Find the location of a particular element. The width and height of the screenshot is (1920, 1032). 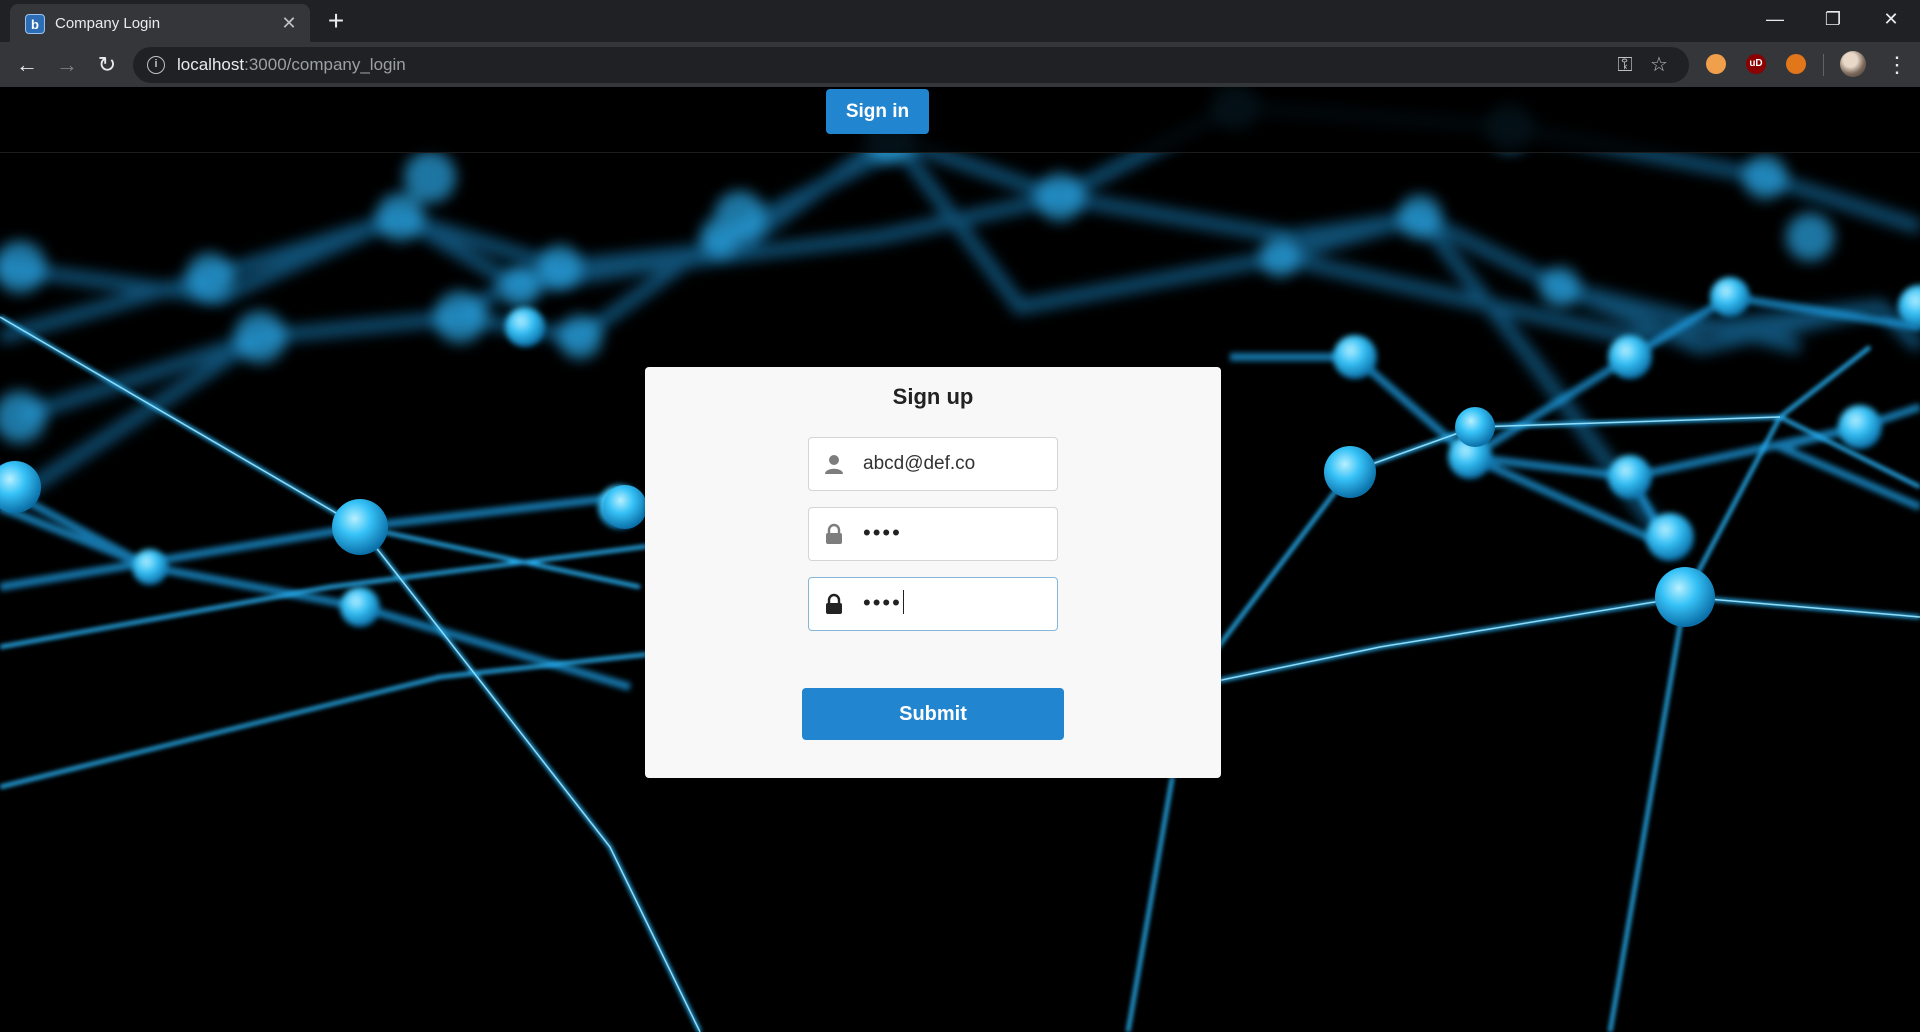

url-text: localhost:3000/company_login is located at coordinates (291, 65).